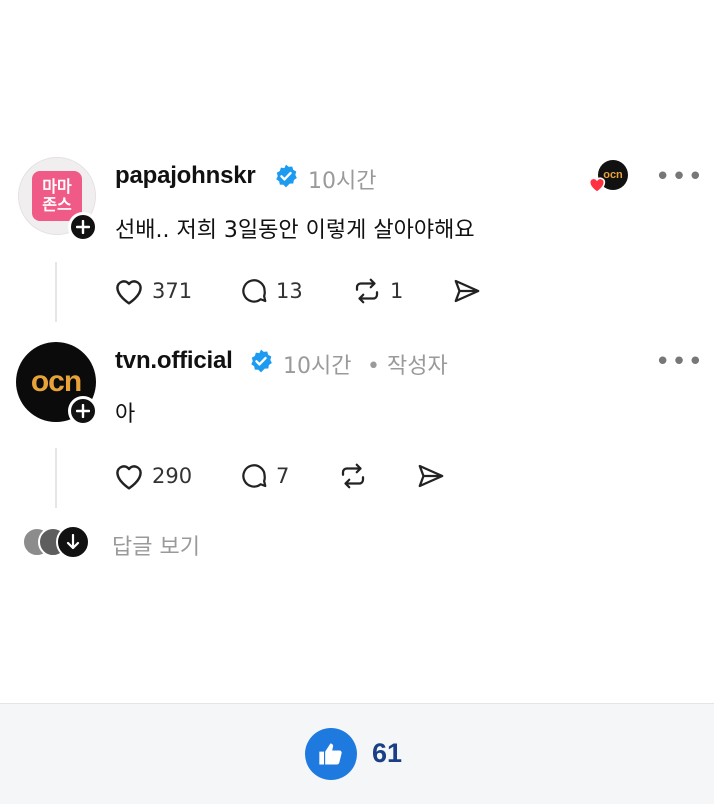 This screenshot has width=714, height=804. Describe the element at coordinates (125, 414) in the screenshot. I see `post-text: 아` at that location.